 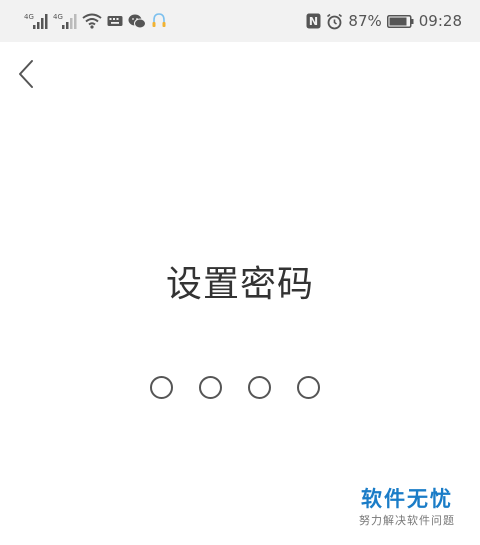 I want to click on clock-time: 09:28, so click(x=440, y=21).